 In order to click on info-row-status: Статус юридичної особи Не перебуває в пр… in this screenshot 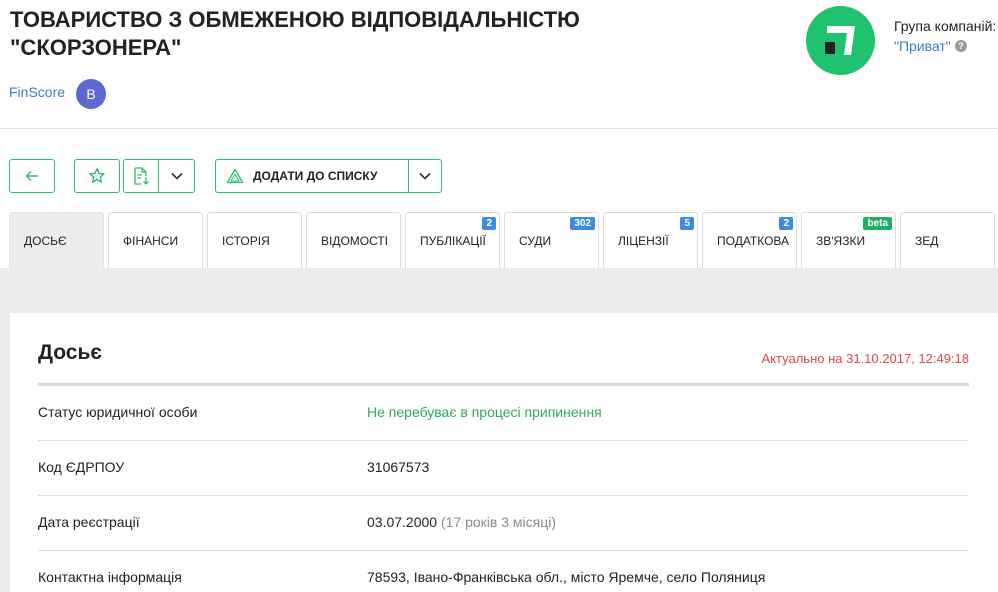, I will do `click(503, 413)`.